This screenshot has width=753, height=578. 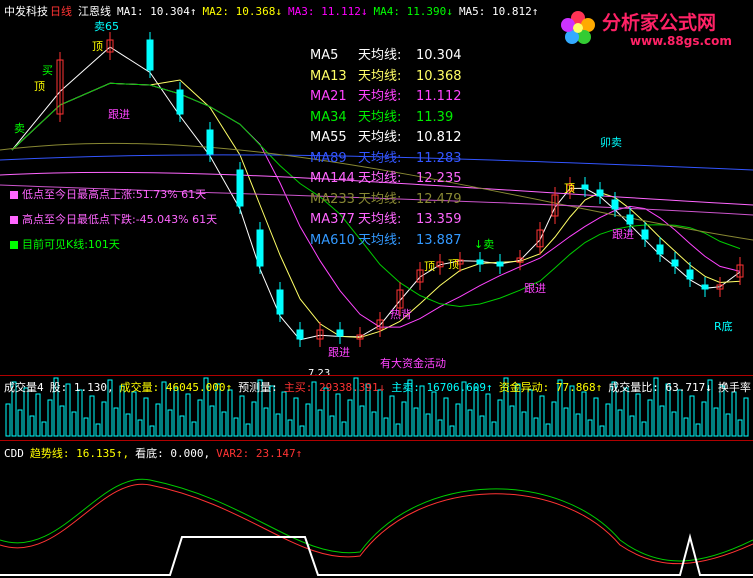 I want to click on cdd-trend-line, so click(x=376, y=520).